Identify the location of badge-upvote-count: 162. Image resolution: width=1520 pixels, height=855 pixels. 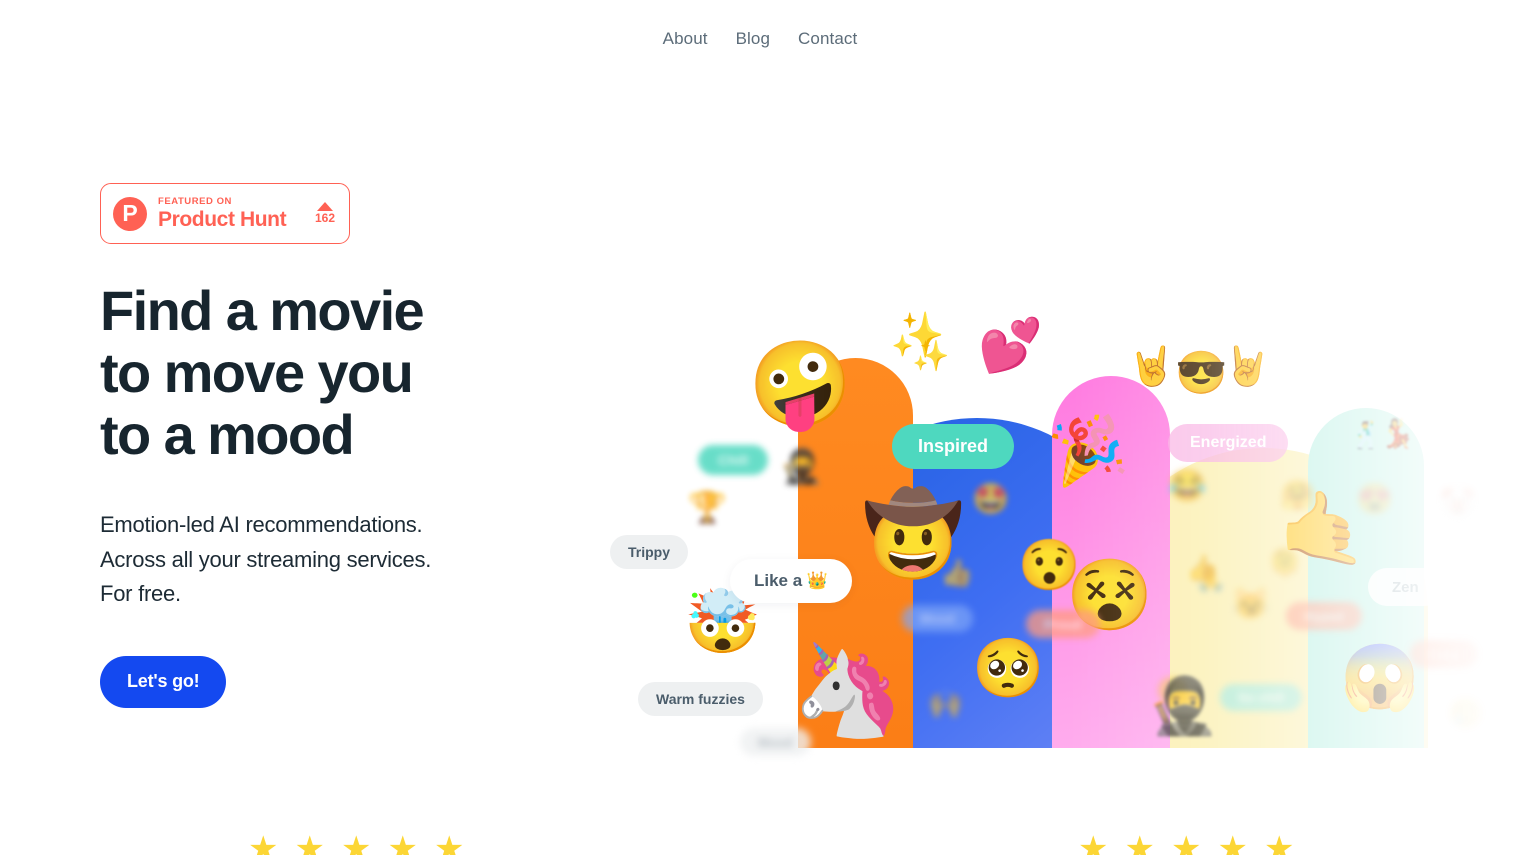
(324, 218).